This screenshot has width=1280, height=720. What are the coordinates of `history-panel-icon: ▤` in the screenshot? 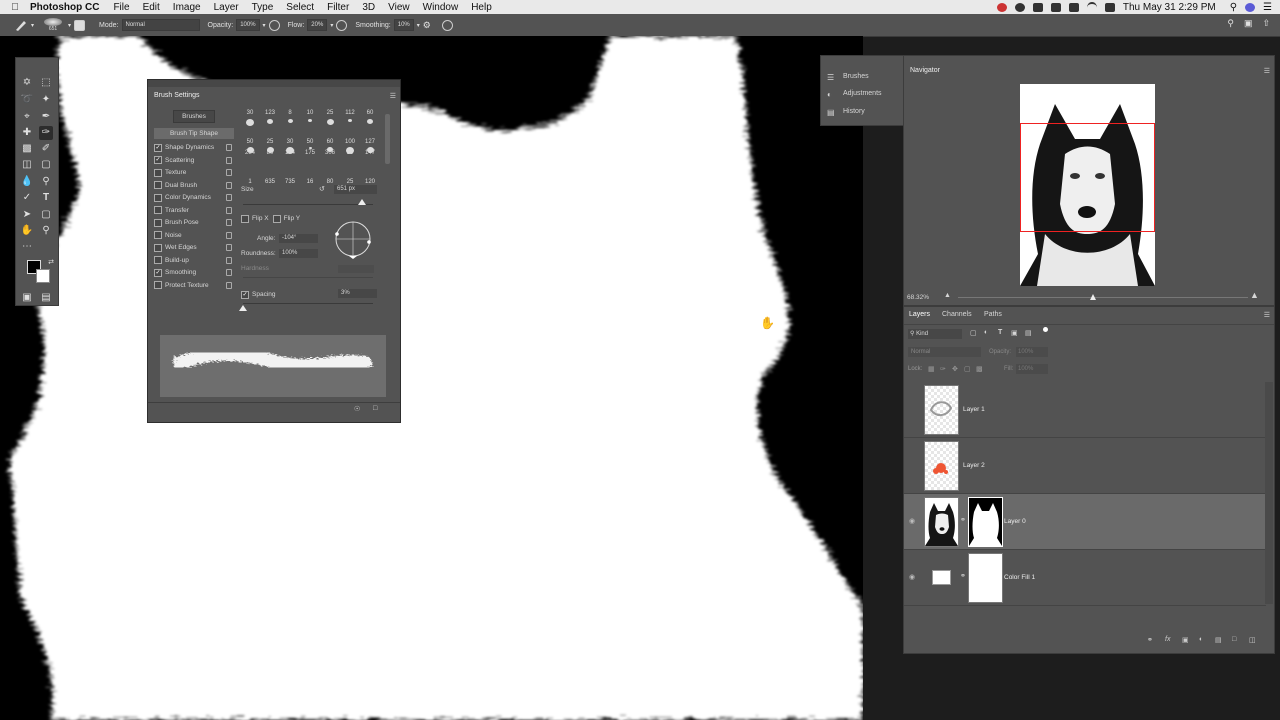 It's located at (831, 112).